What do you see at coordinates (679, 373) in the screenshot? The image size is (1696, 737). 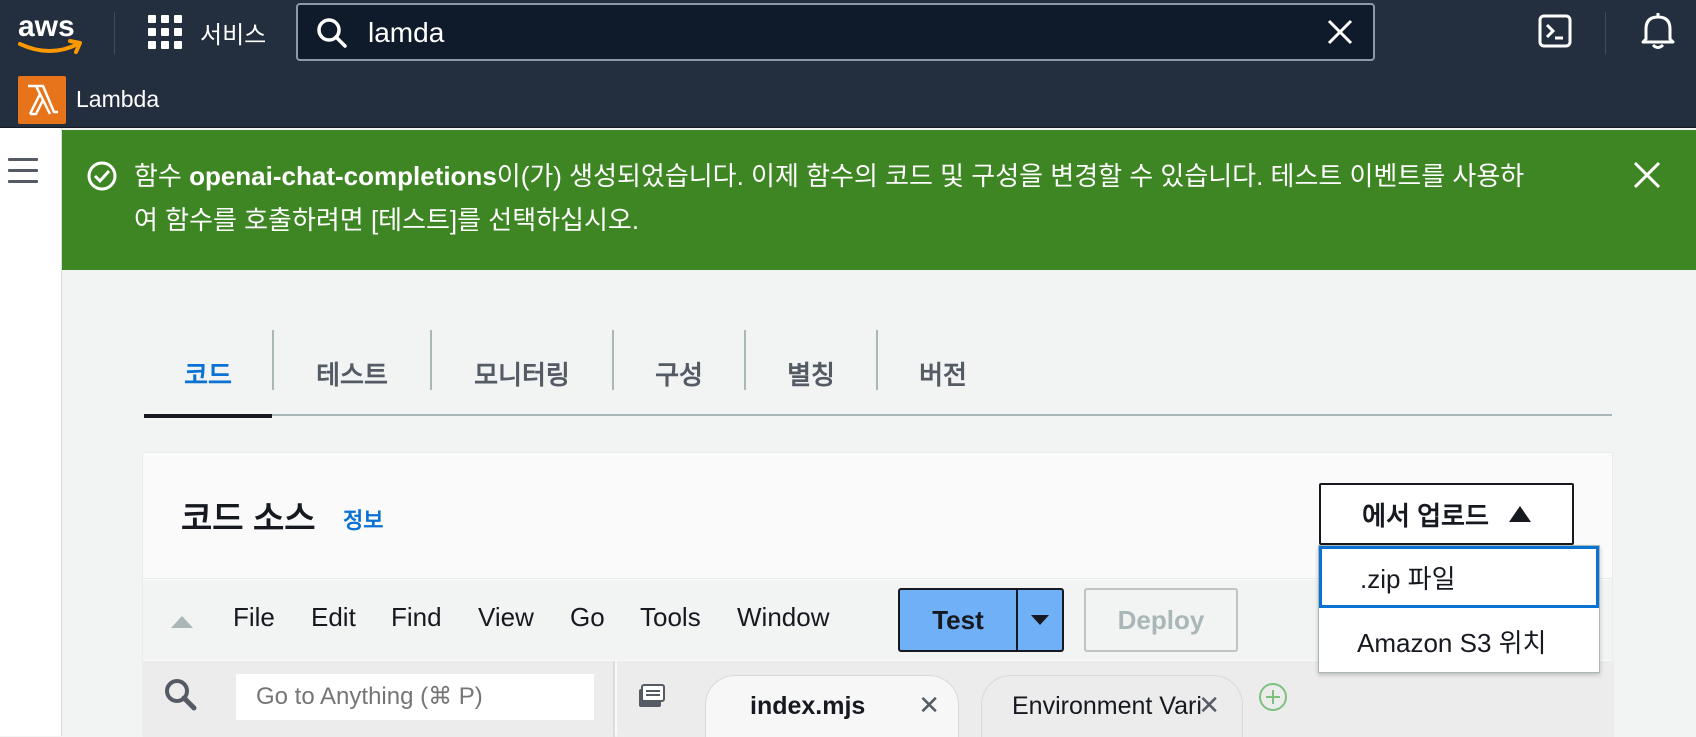 I see `tab-configuration: 구성` at bounding box center [679, 373].